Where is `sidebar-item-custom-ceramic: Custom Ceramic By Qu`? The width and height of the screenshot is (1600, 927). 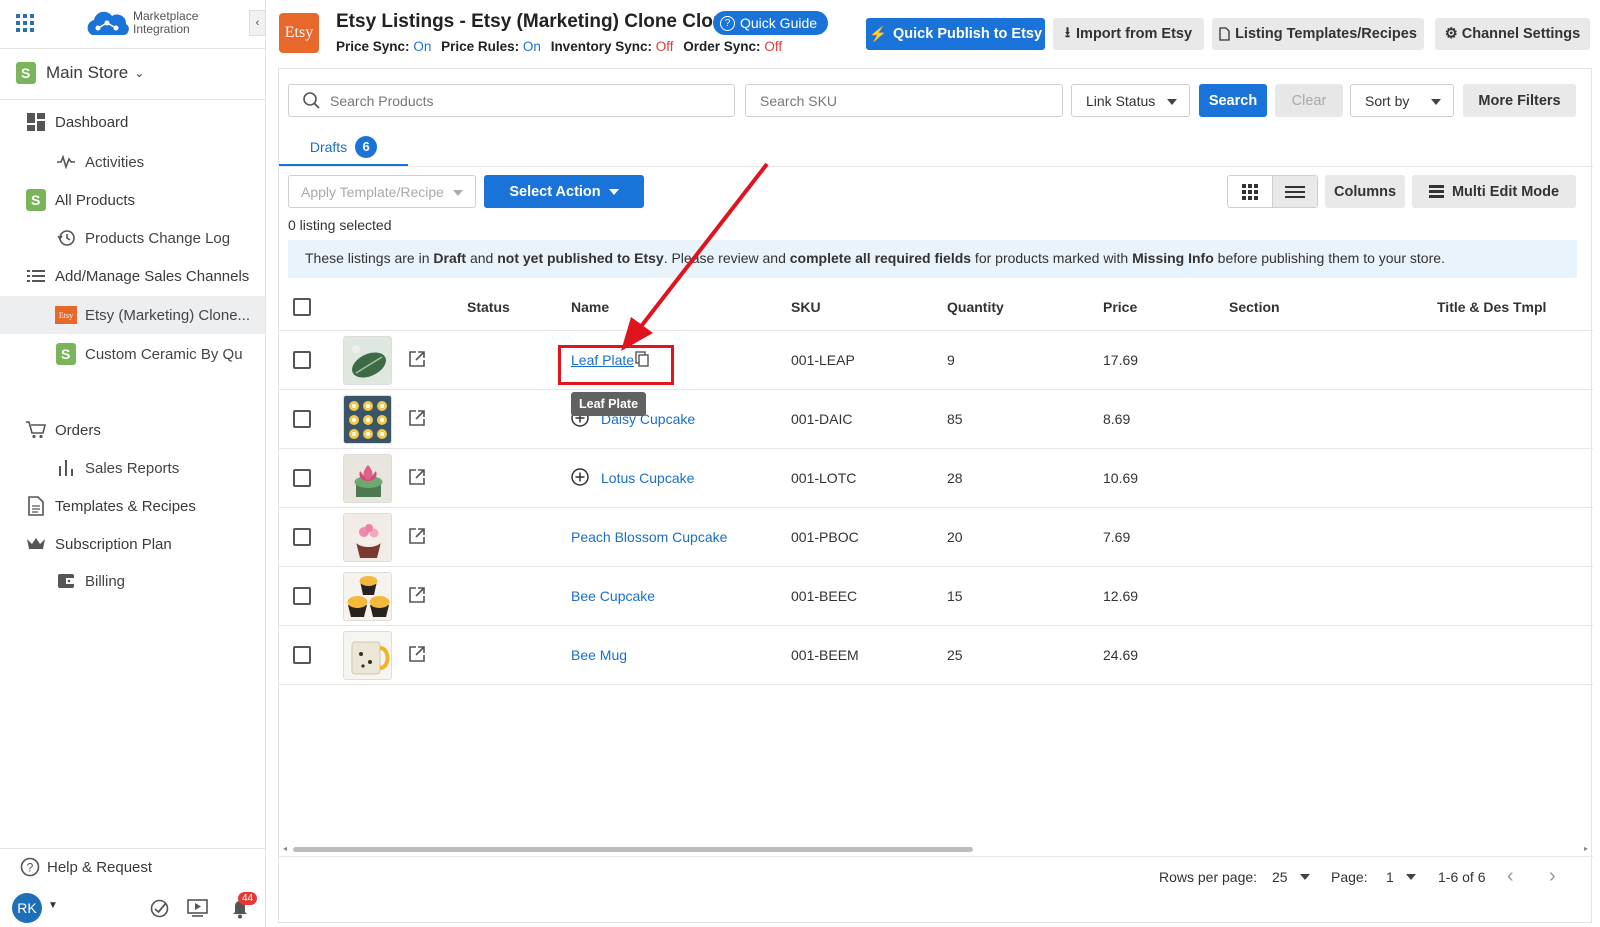
sidebar-item-custom-ceramic: Custom Ceramic By Qu is located at coordinates (132, 354).